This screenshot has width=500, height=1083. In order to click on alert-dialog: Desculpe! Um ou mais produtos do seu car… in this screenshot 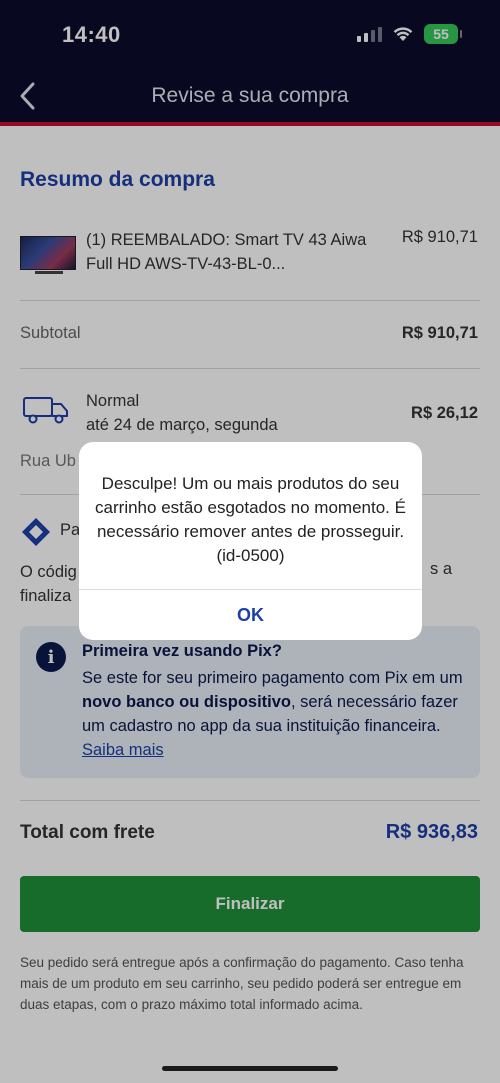, I will do `click(250, 541)`.